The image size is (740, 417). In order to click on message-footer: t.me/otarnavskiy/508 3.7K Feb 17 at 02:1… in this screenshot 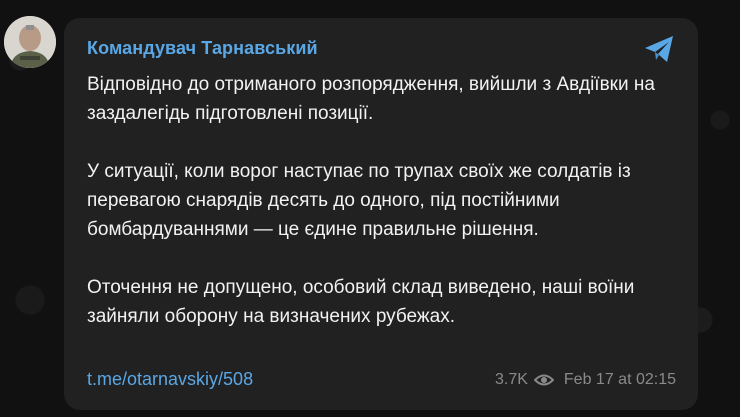, I will do `click(381, 379)`.